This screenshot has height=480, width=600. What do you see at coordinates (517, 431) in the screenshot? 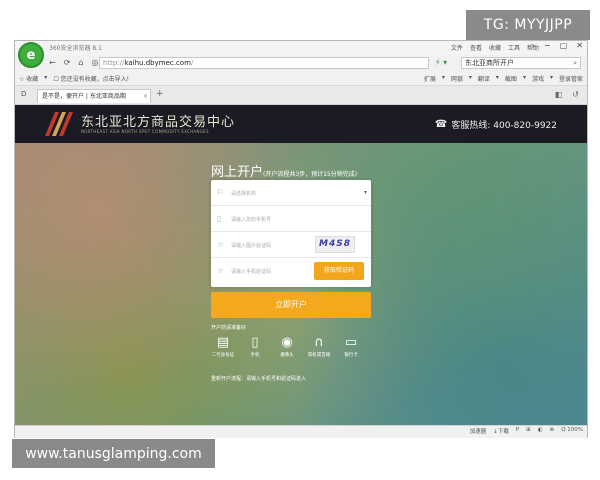
I see `pin-item: P` at bounding box center [517, 431].